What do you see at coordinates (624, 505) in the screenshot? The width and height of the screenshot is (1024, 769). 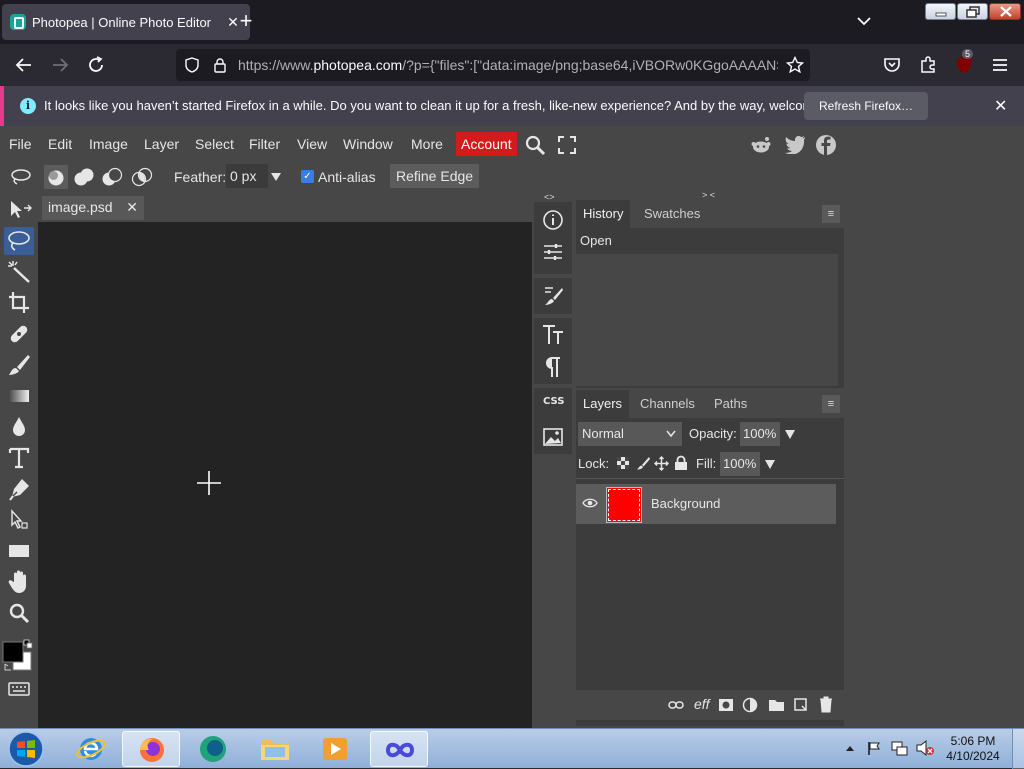 I see `layer-thumbnail` at bounding box center [624, 505].